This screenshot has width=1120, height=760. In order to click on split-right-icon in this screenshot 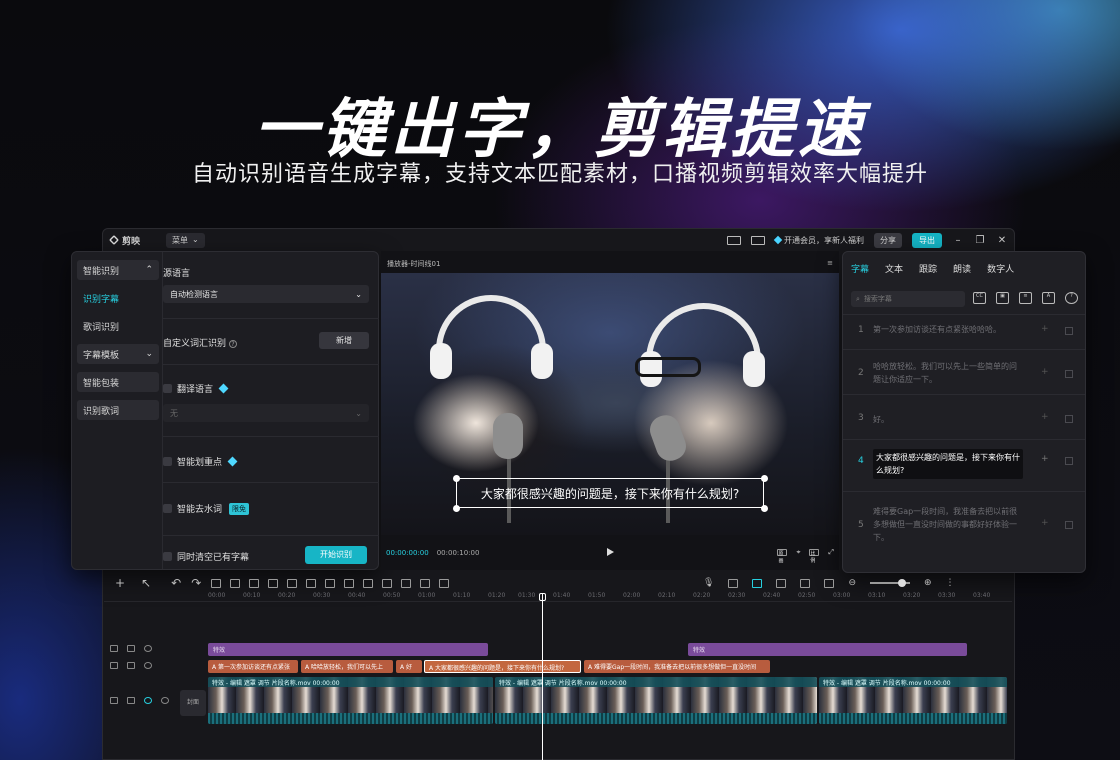, I will do `click(254, 583)`.